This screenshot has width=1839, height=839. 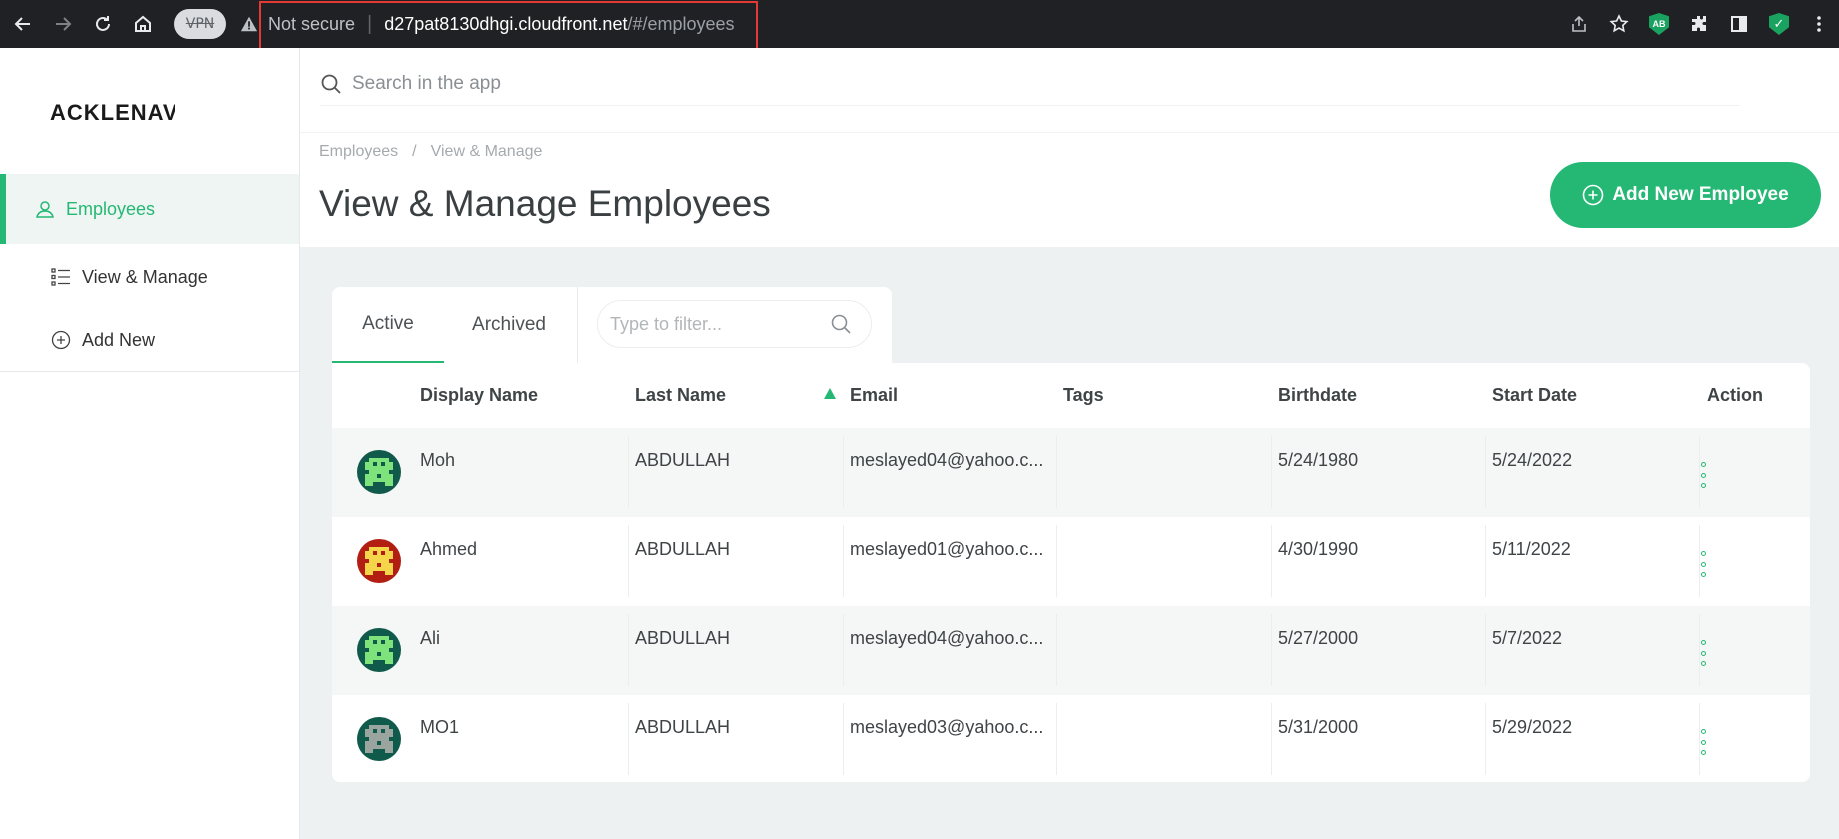 What do you see at coordinates (358, 152) in the screenshot?
I see `breadcrumb-item-employees: Employees` at bounding box center [358, 152].